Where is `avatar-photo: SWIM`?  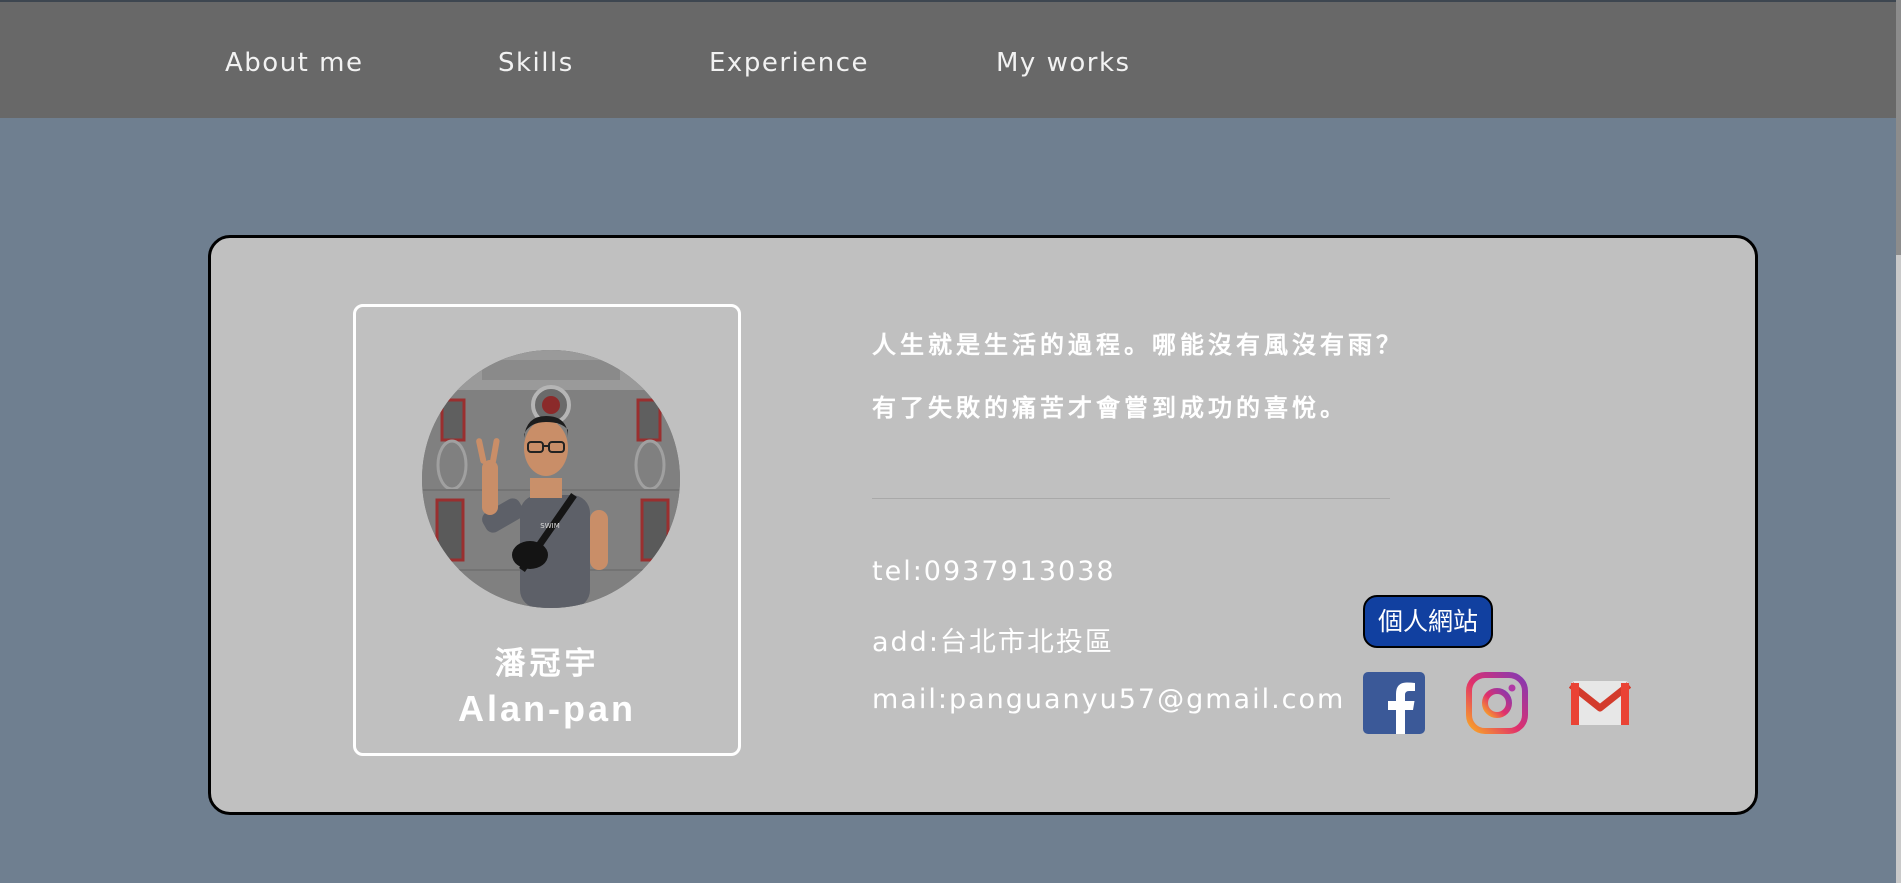 avatar-photo: SWIM is located at coordinates (551, 479).